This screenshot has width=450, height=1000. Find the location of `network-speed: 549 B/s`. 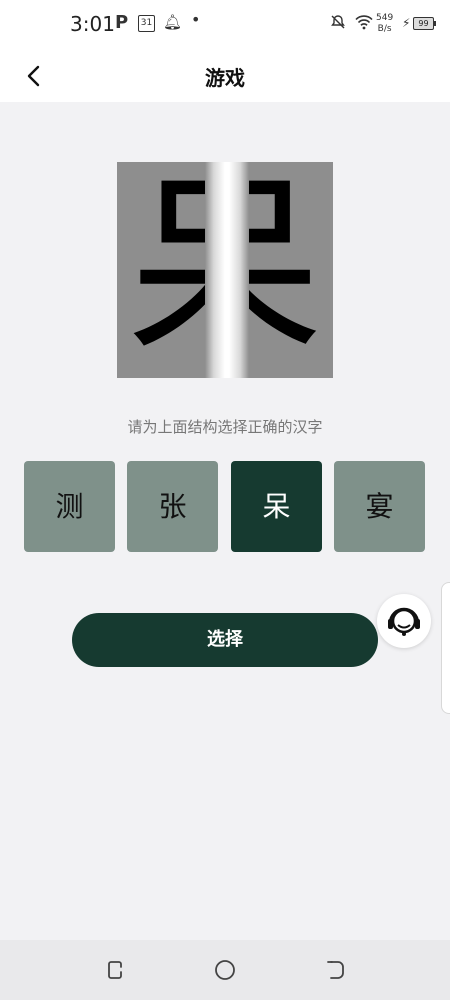

network-speed: 549 B/s is located at coordinates (384, 24).